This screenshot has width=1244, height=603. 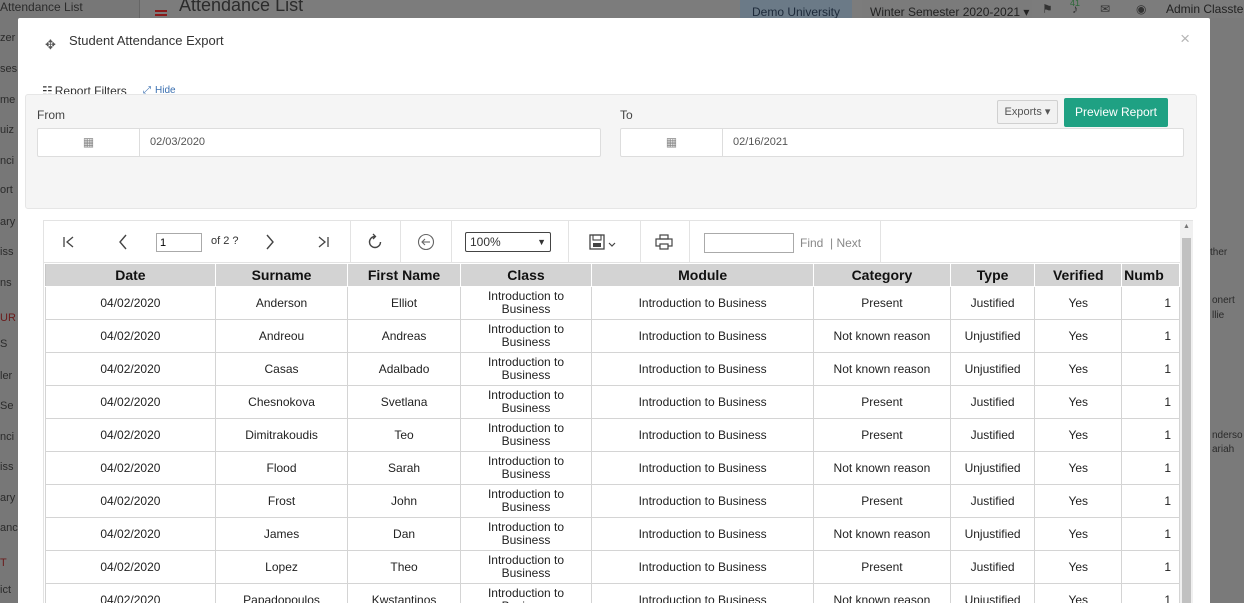 What do you see at coordinates (323, 242) in the screenshot?
I see `last-page-icon` at bounding box center [323, 242].